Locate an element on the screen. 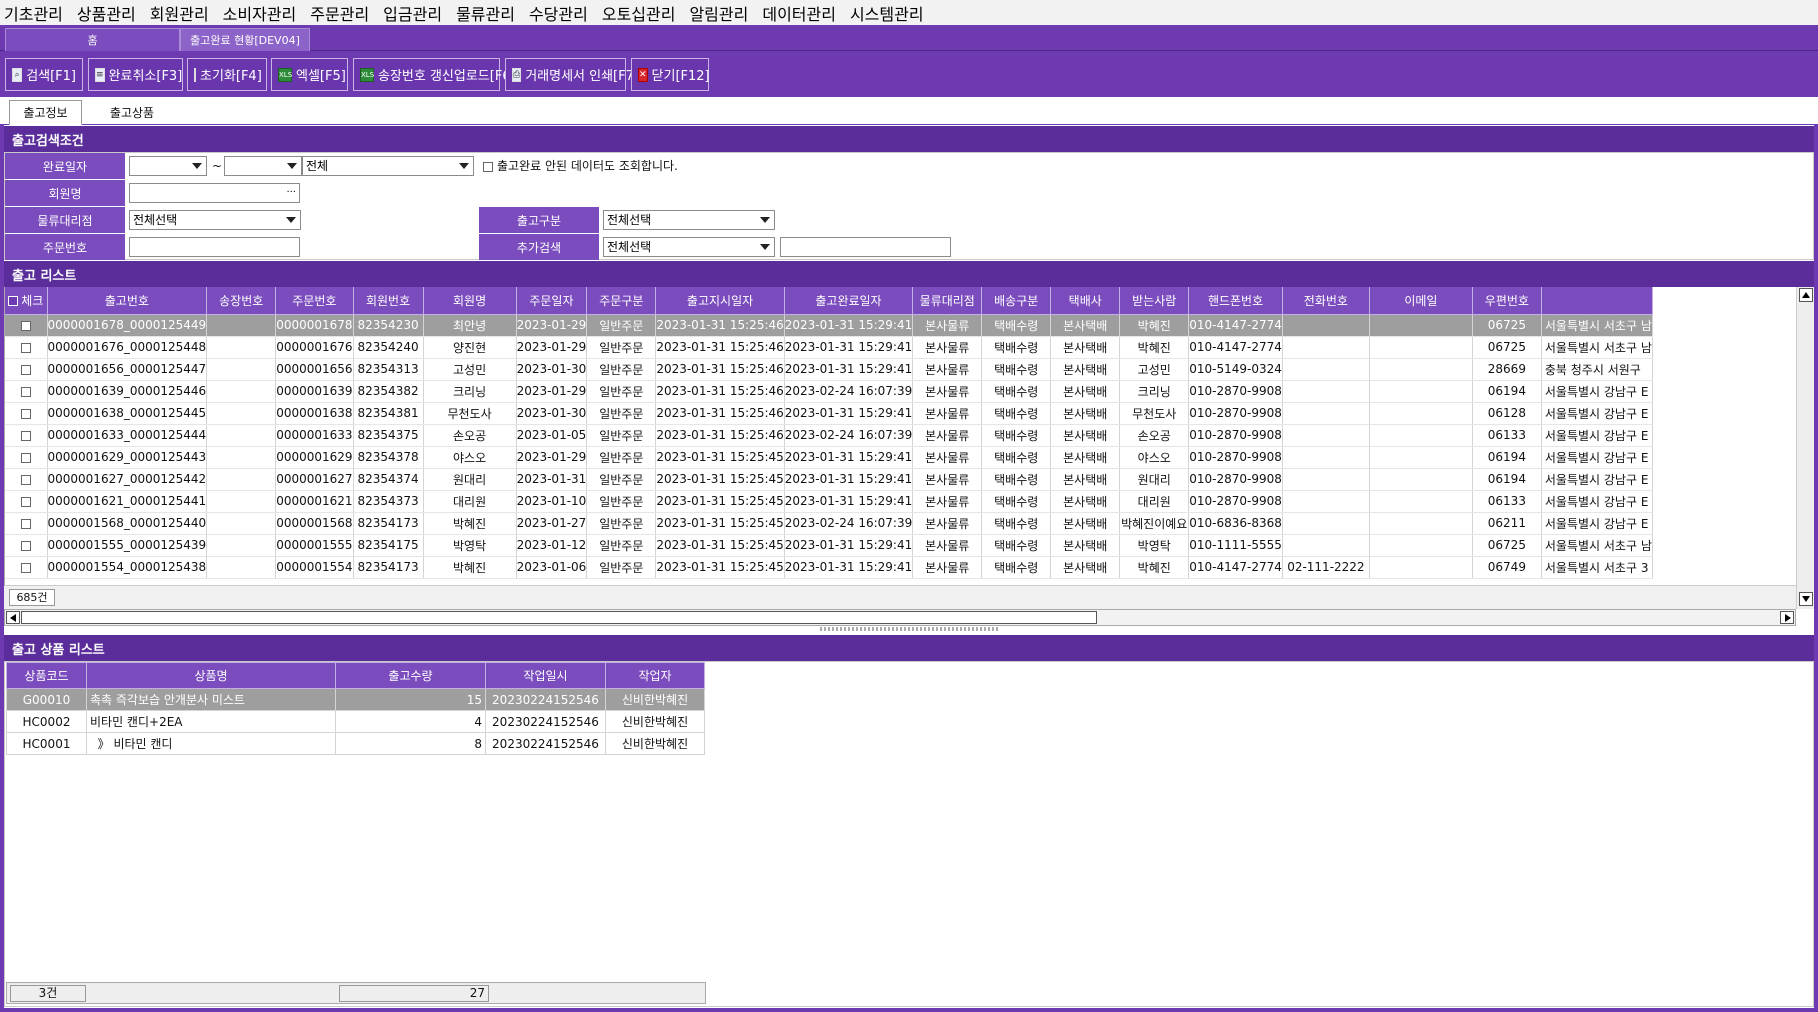  scroll-up-arrow-icon is located at coordinates (1806, 295).